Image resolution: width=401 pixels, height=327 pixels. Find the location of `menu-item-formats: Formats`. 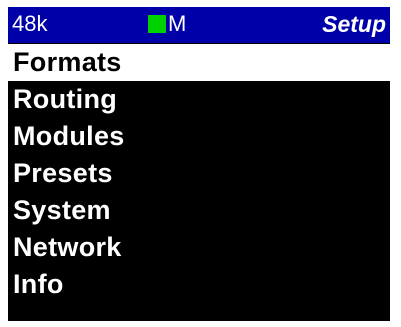

menu-item-formats: Formats is located at coordinates (199, 62).